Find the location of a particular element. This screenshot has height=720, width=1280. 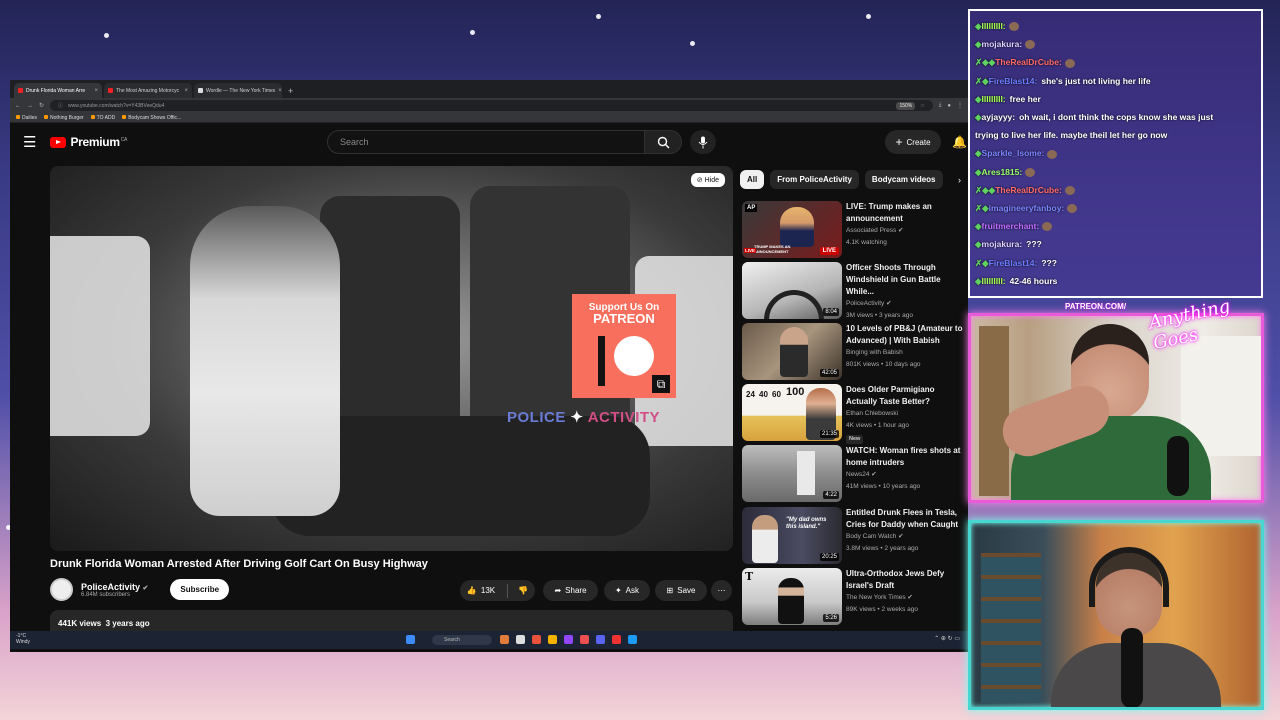

subscribe-button: Subscribe is located at coordinates (200, 589).